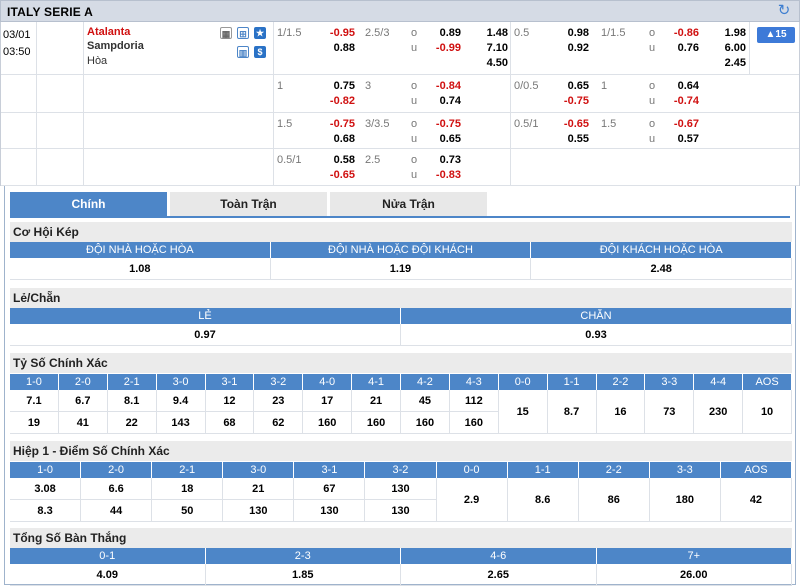  Describe the element at coordinates (181, 401) in the screenshot. I see `home-score-odds: 9.4` at that location.